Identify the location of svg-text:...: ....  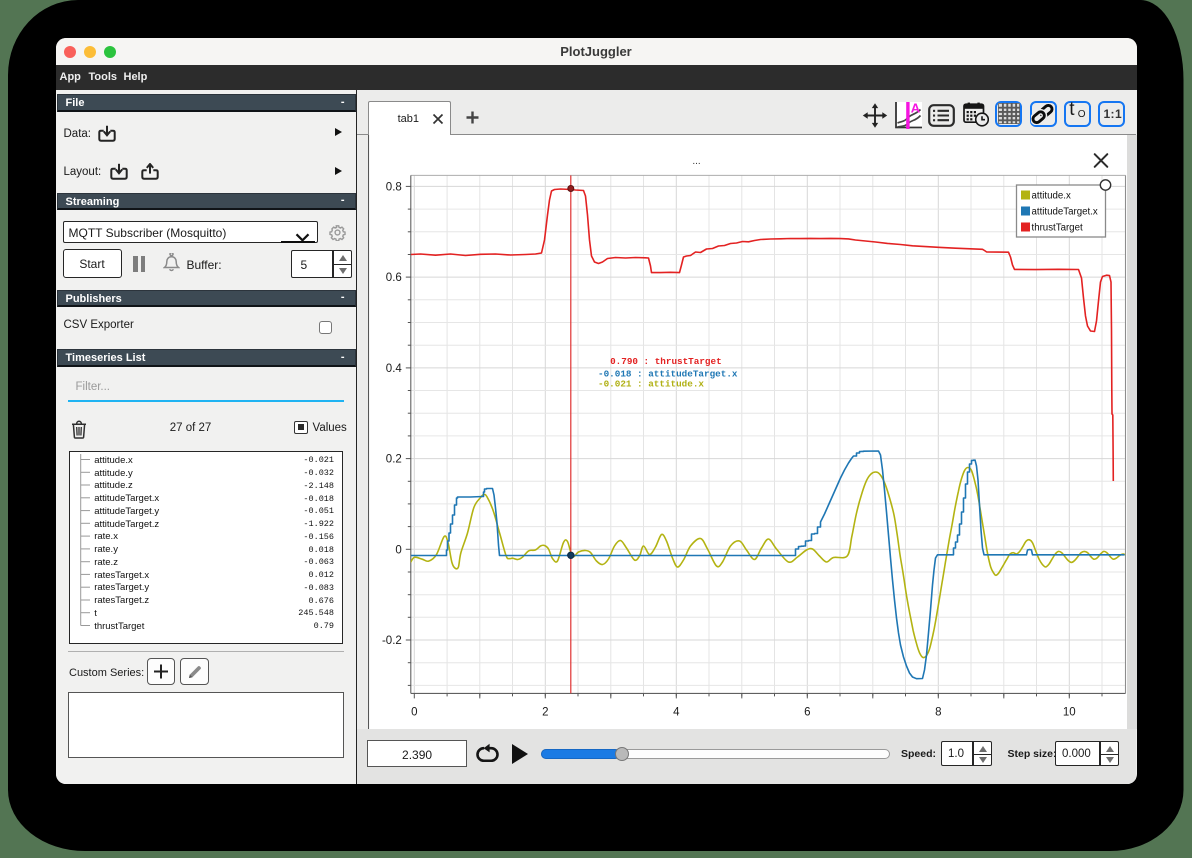
(696, 161).